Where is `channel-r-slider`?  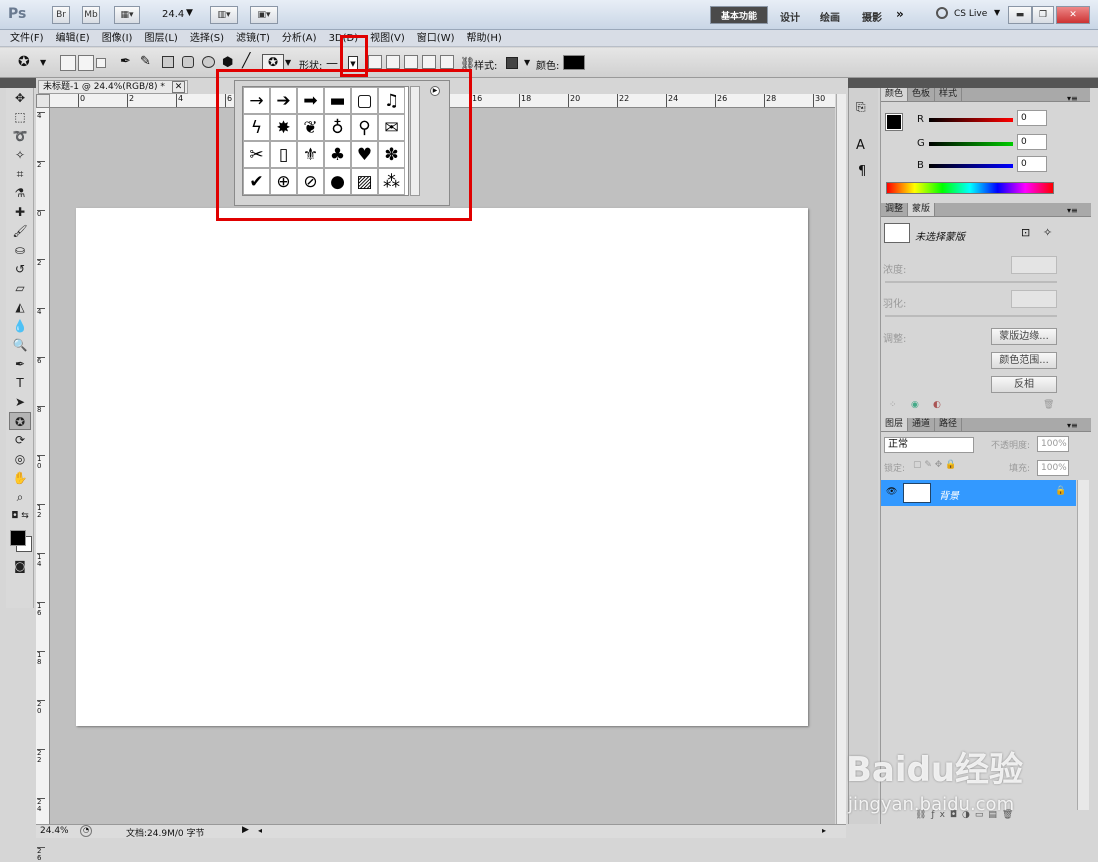 channel-r-slider is located at coordinates (971, 120).